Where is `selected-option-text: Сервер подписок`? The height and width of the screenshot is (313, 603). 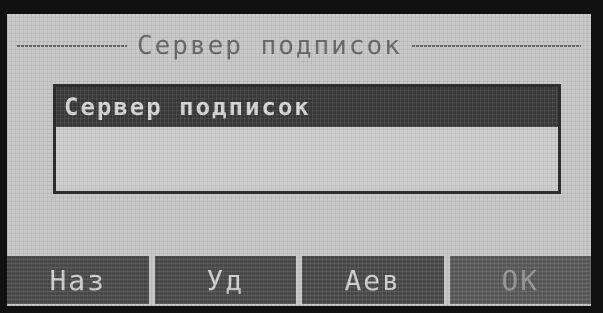
selected-option-text: Сервер подписок is located at coordinates (187, 107).